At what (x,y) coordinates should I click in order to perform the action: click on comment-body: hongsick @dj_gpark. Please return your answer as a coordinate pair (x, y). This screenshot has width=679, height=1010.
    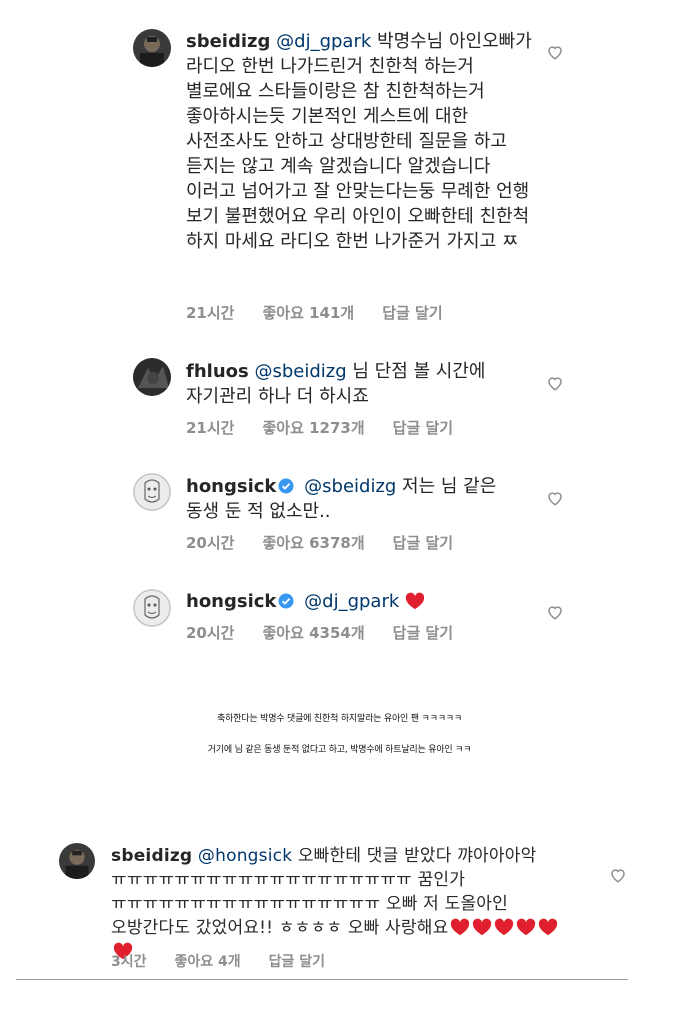
    Looking at the image, I should click on (351, 601).